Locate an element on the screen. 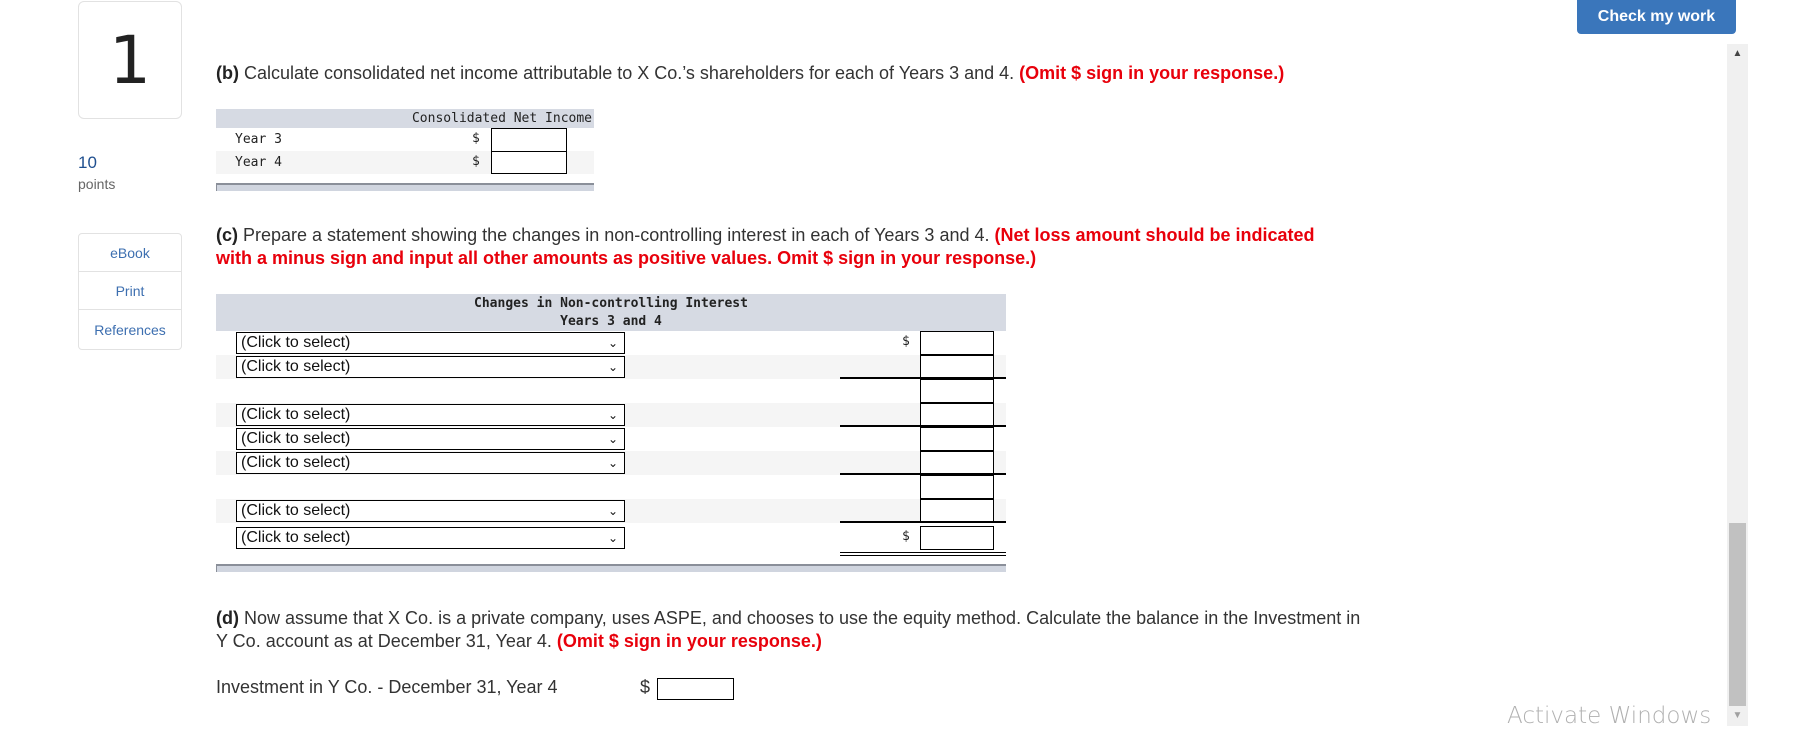 This screenshot has width=1820, height=732. row-label: Year 3 is located at coordinates (258, 139).